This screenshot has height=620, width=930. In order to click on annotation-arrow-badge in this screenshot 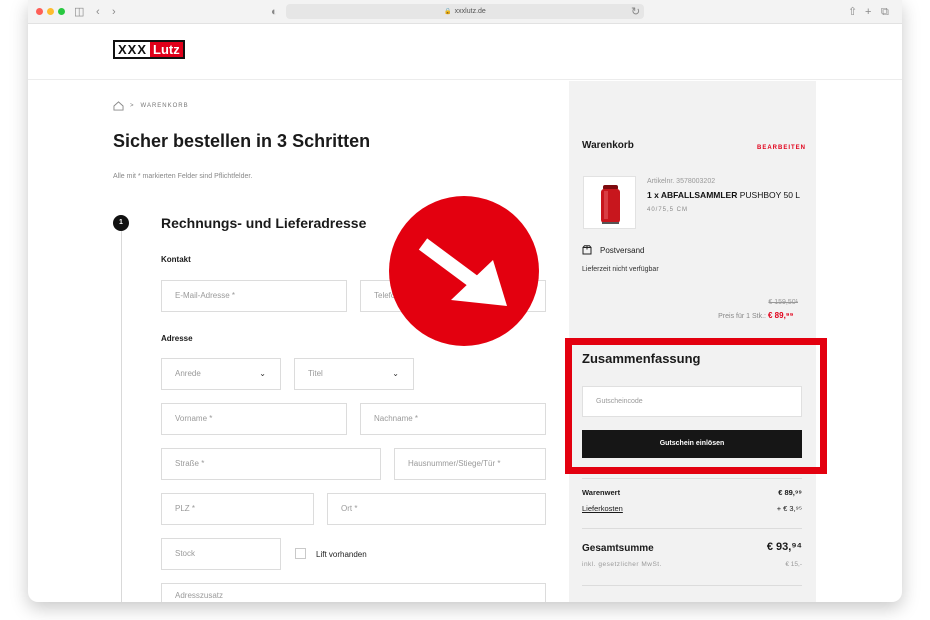, I will do `click(464, 271)`.